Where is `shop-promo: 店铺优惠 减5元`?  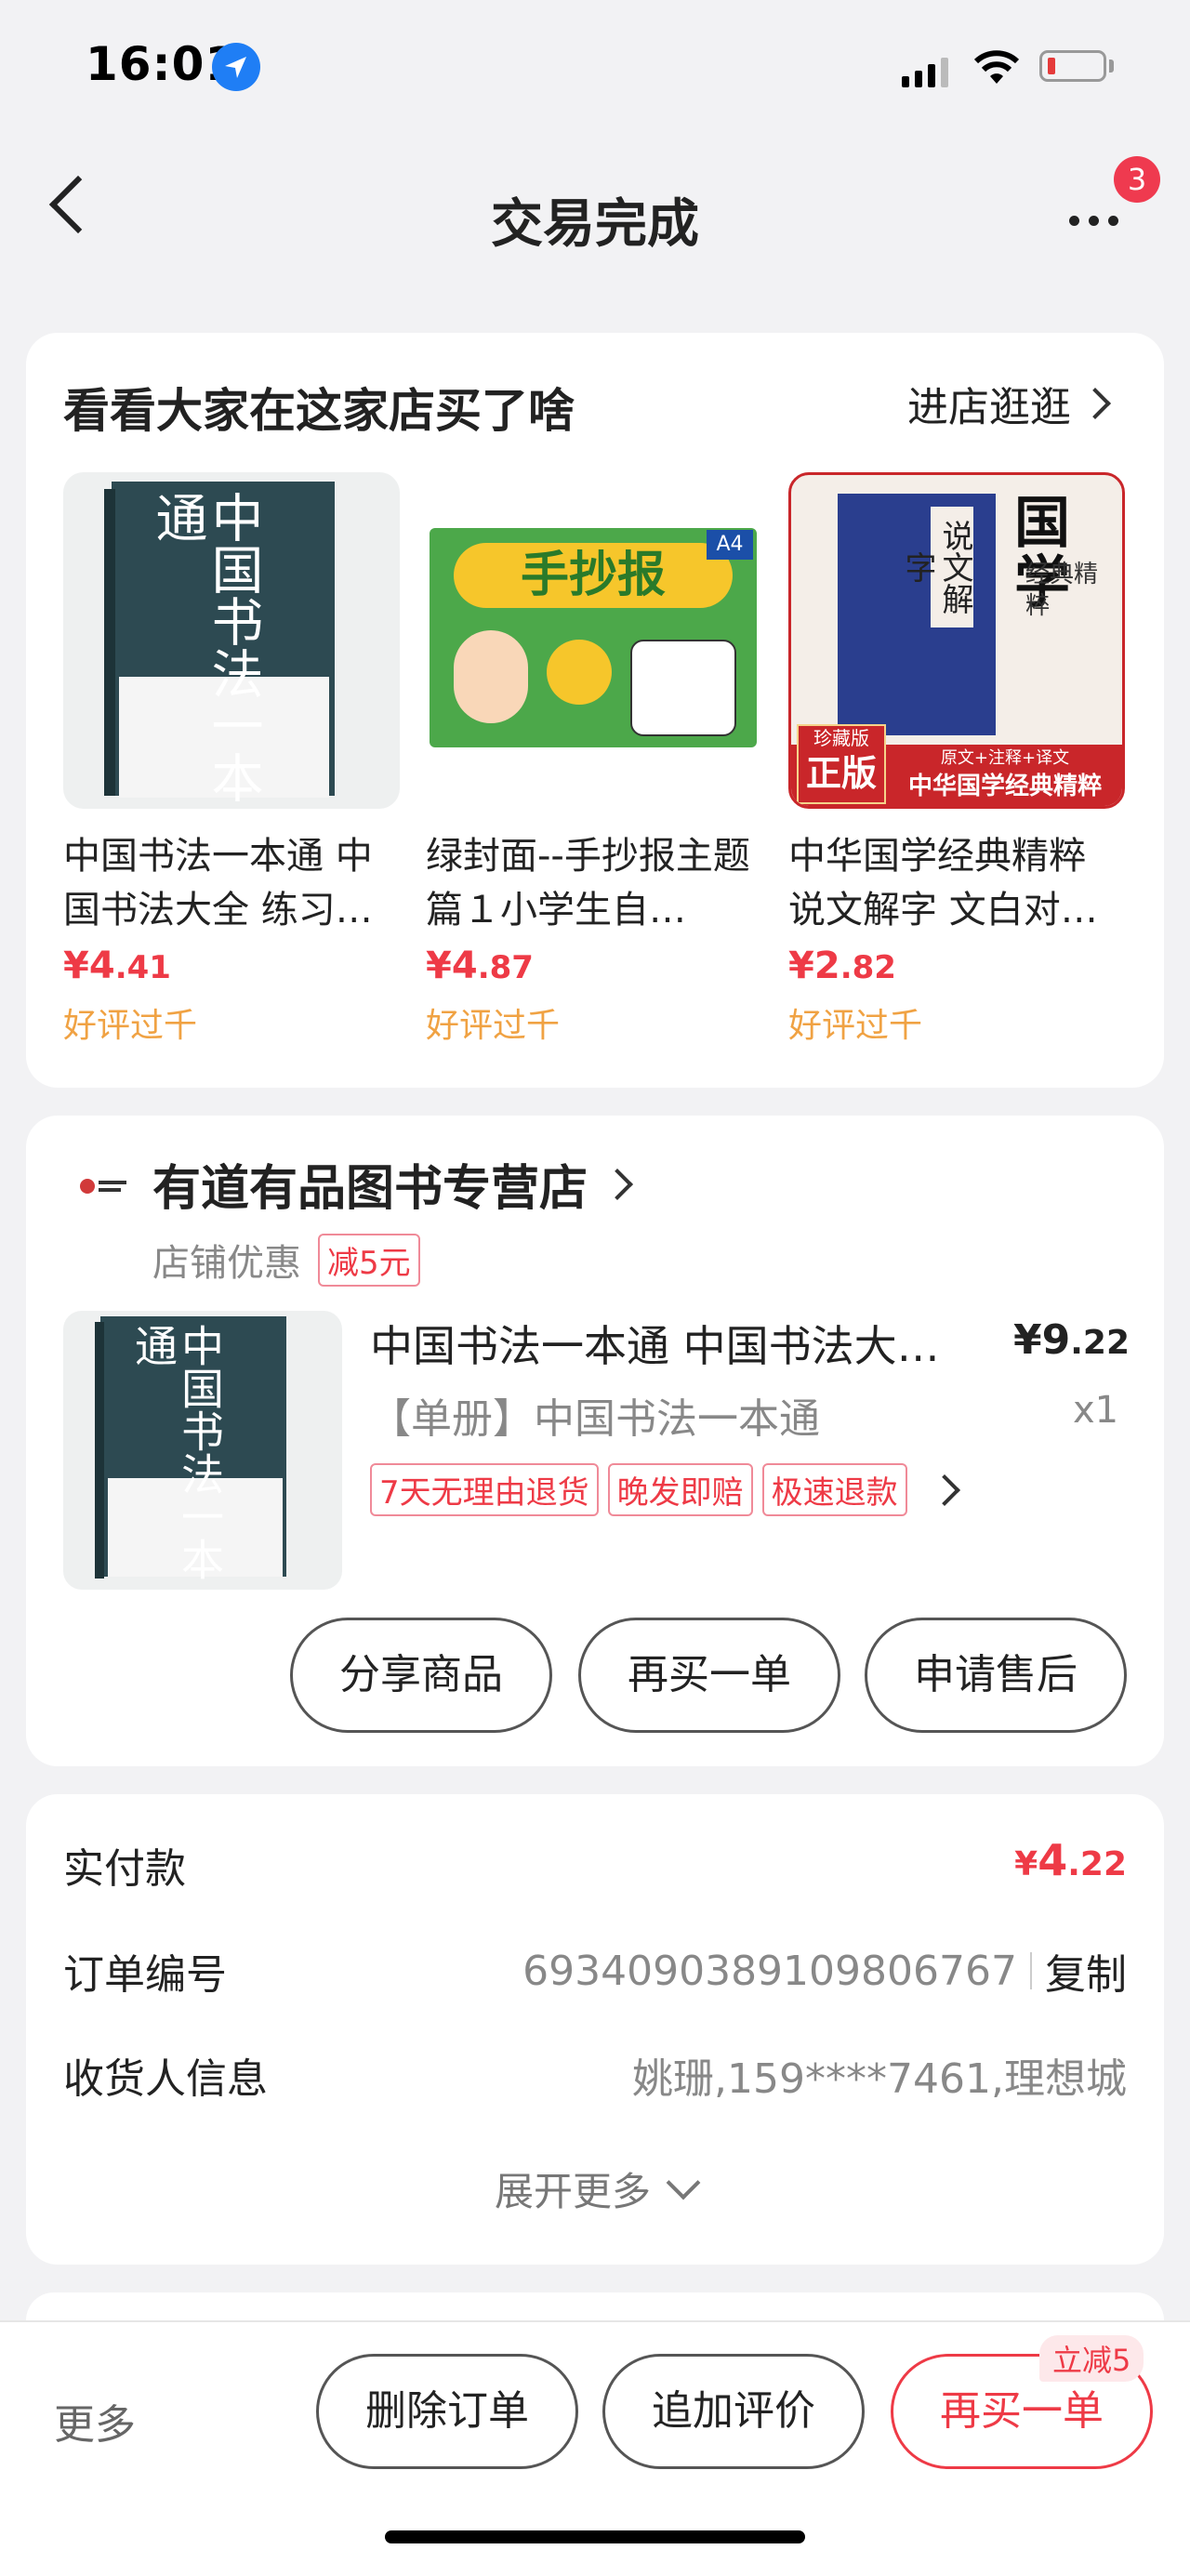 shop-promo: 店铺优惠 减5元 is located at coordinates (286, 1260).